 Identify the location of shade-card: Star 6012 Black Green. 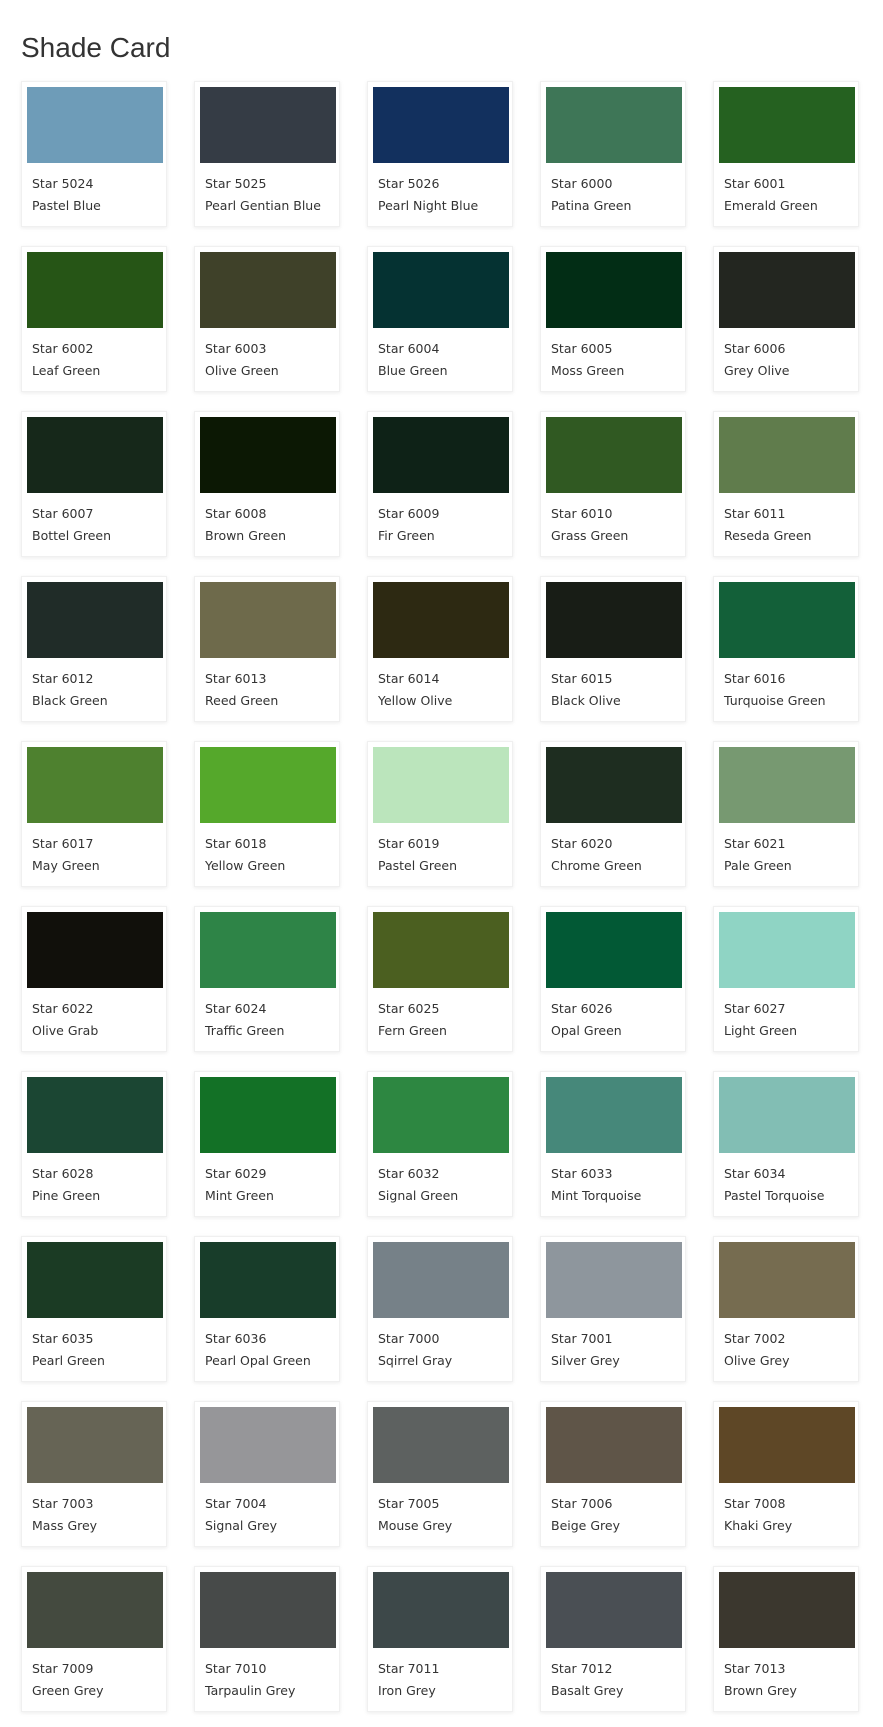
(94, 649).